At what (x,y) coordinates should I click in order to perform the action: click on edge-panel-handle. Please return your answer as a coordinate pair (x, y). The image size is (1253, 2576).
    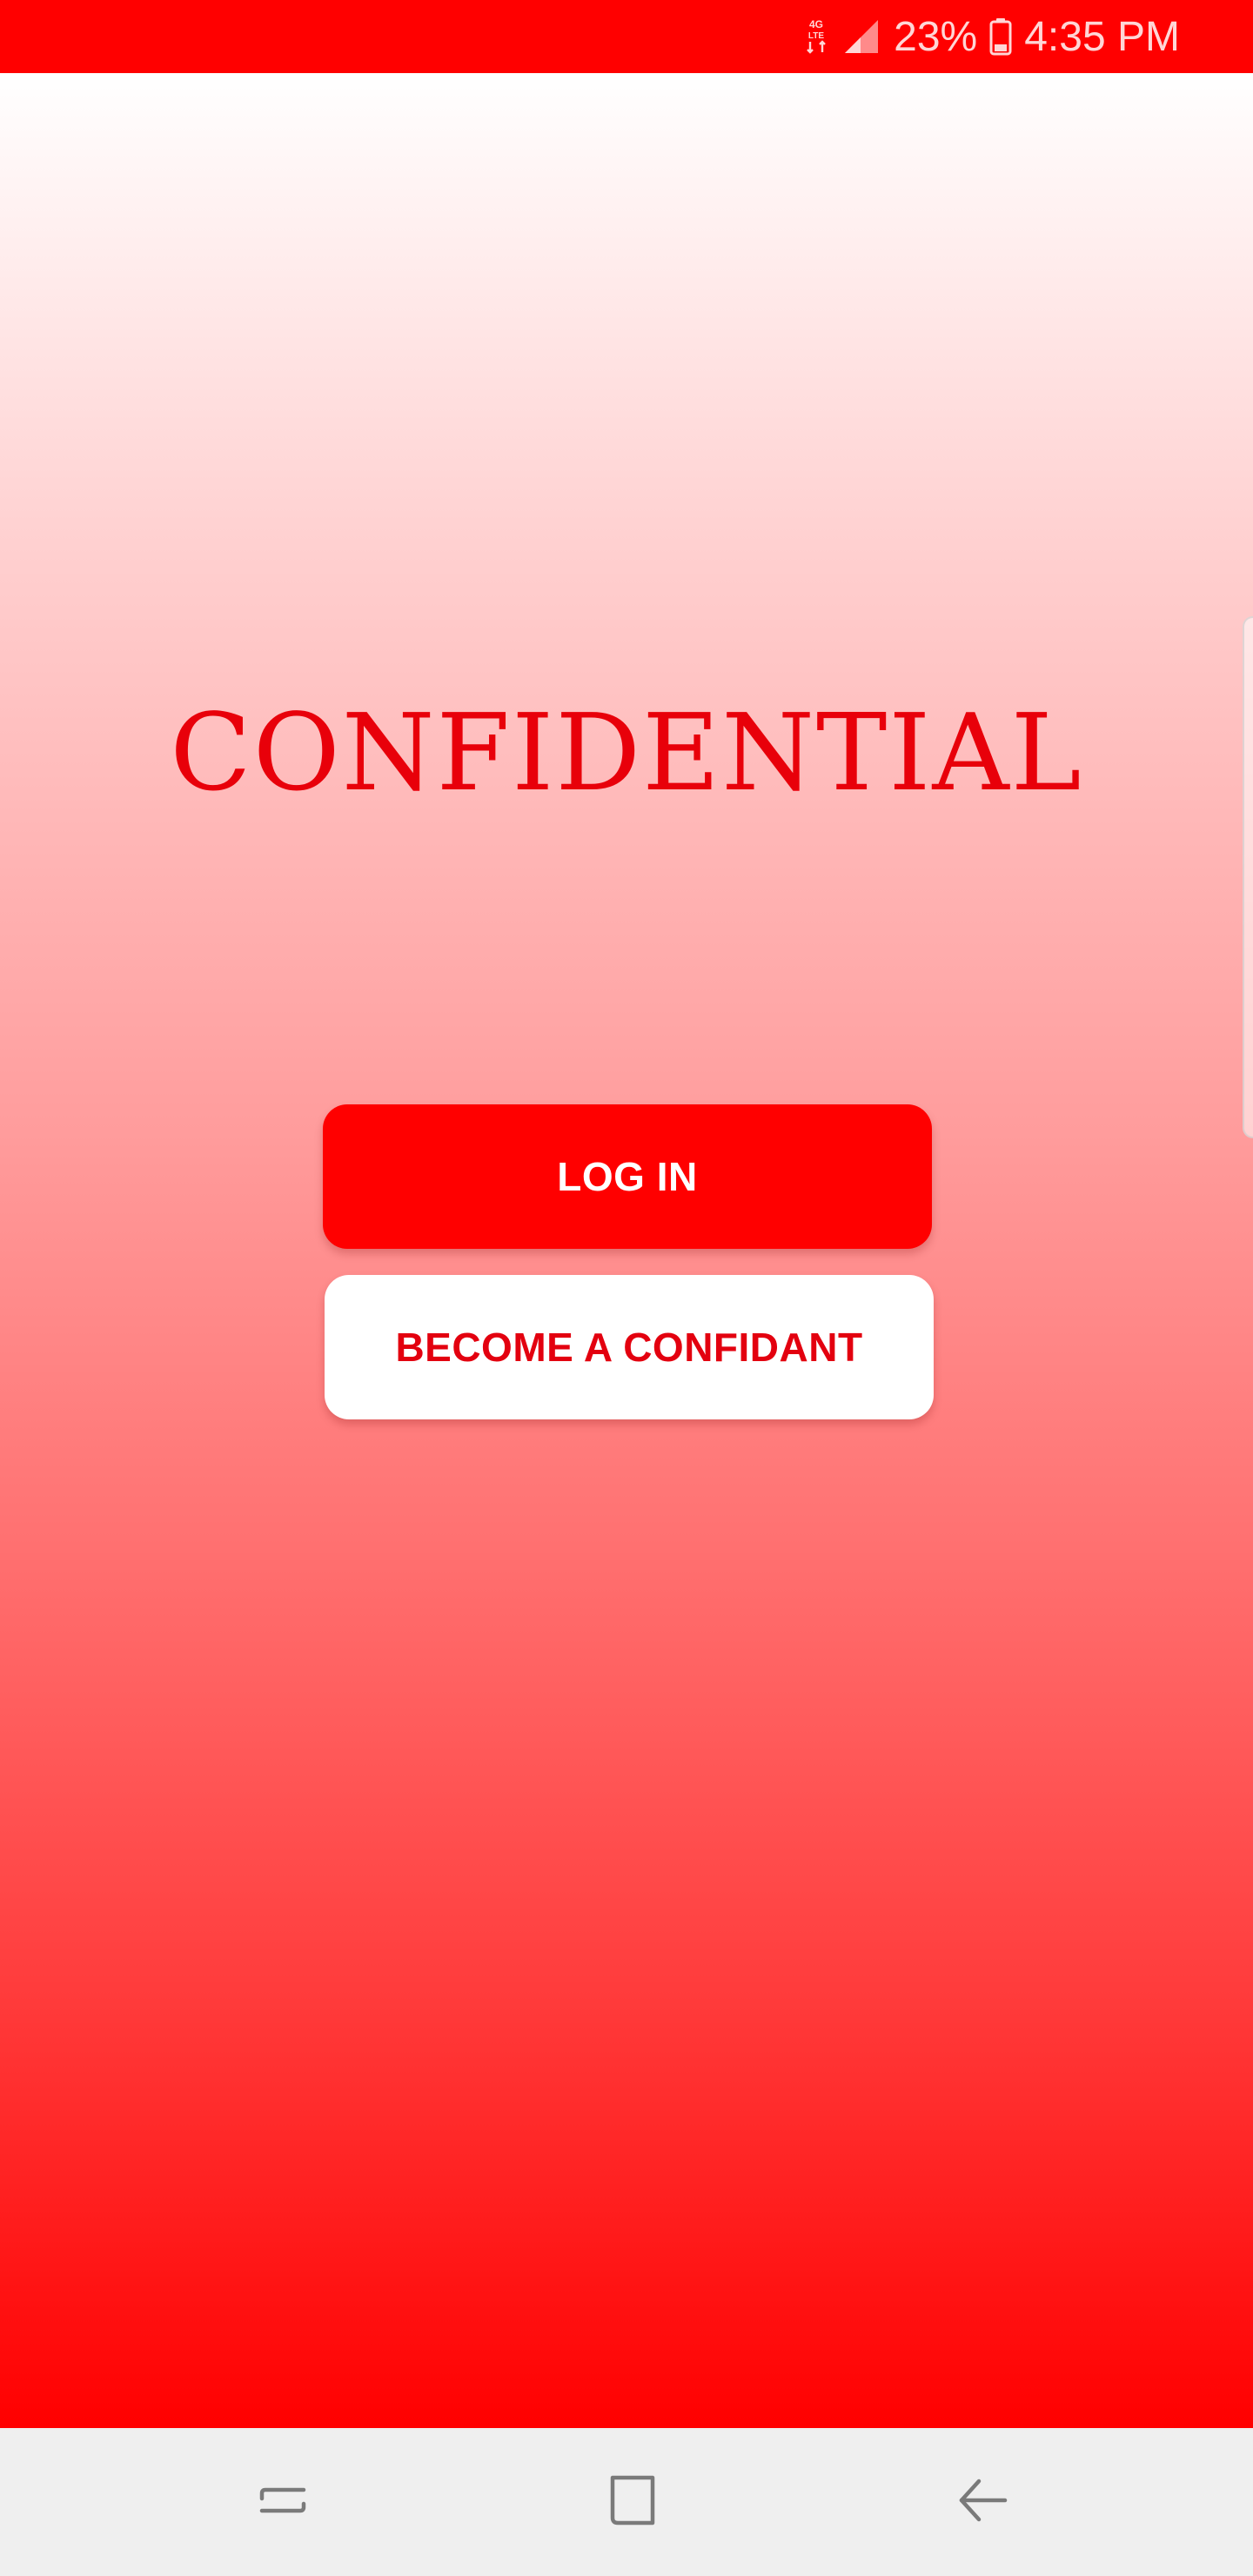
    Looking at the image, I should click on (1248, 877).